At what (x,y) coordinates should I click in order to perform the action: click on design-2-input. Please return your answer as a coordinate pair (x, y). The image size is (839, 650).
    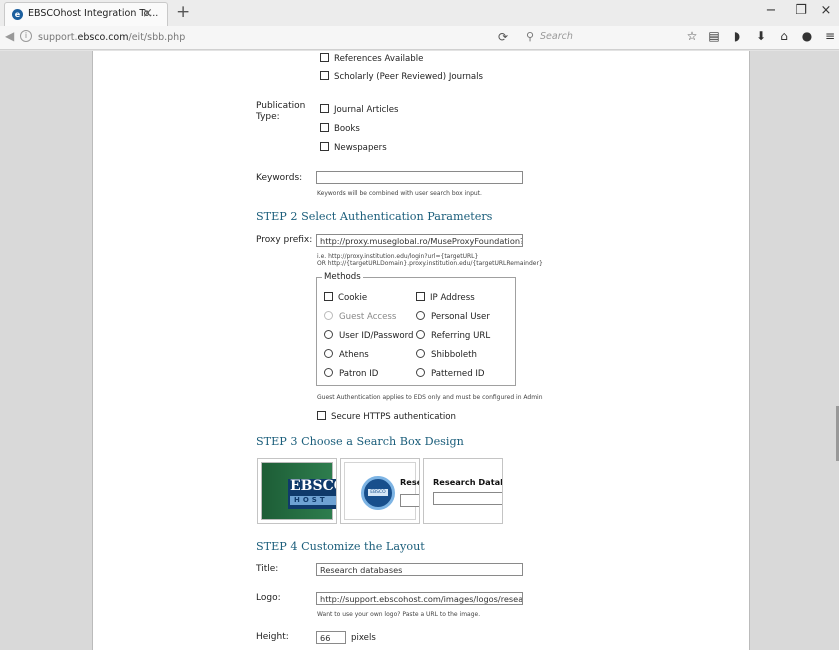
    Looking at the image, I should click on (409, 500).